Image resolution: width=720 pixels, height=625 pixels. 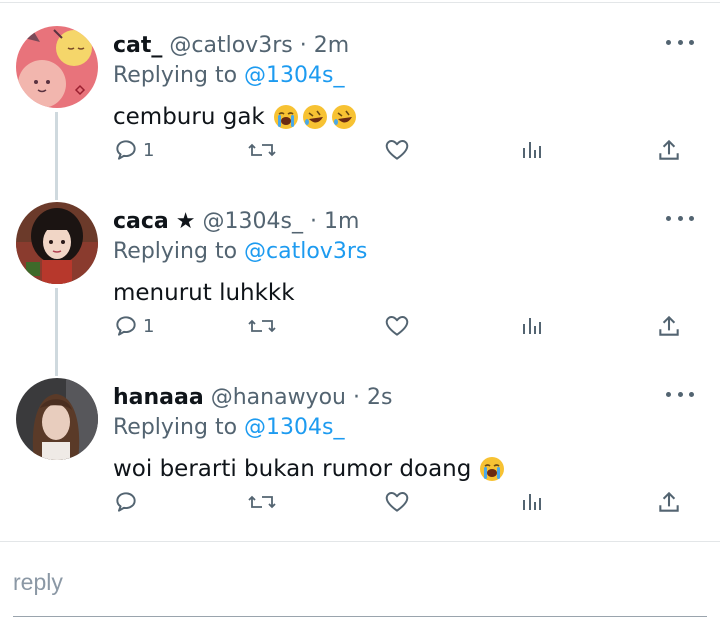 I want to click on tweet-text: woi berarti bukan rumor doang, so click(x=309, y=469).